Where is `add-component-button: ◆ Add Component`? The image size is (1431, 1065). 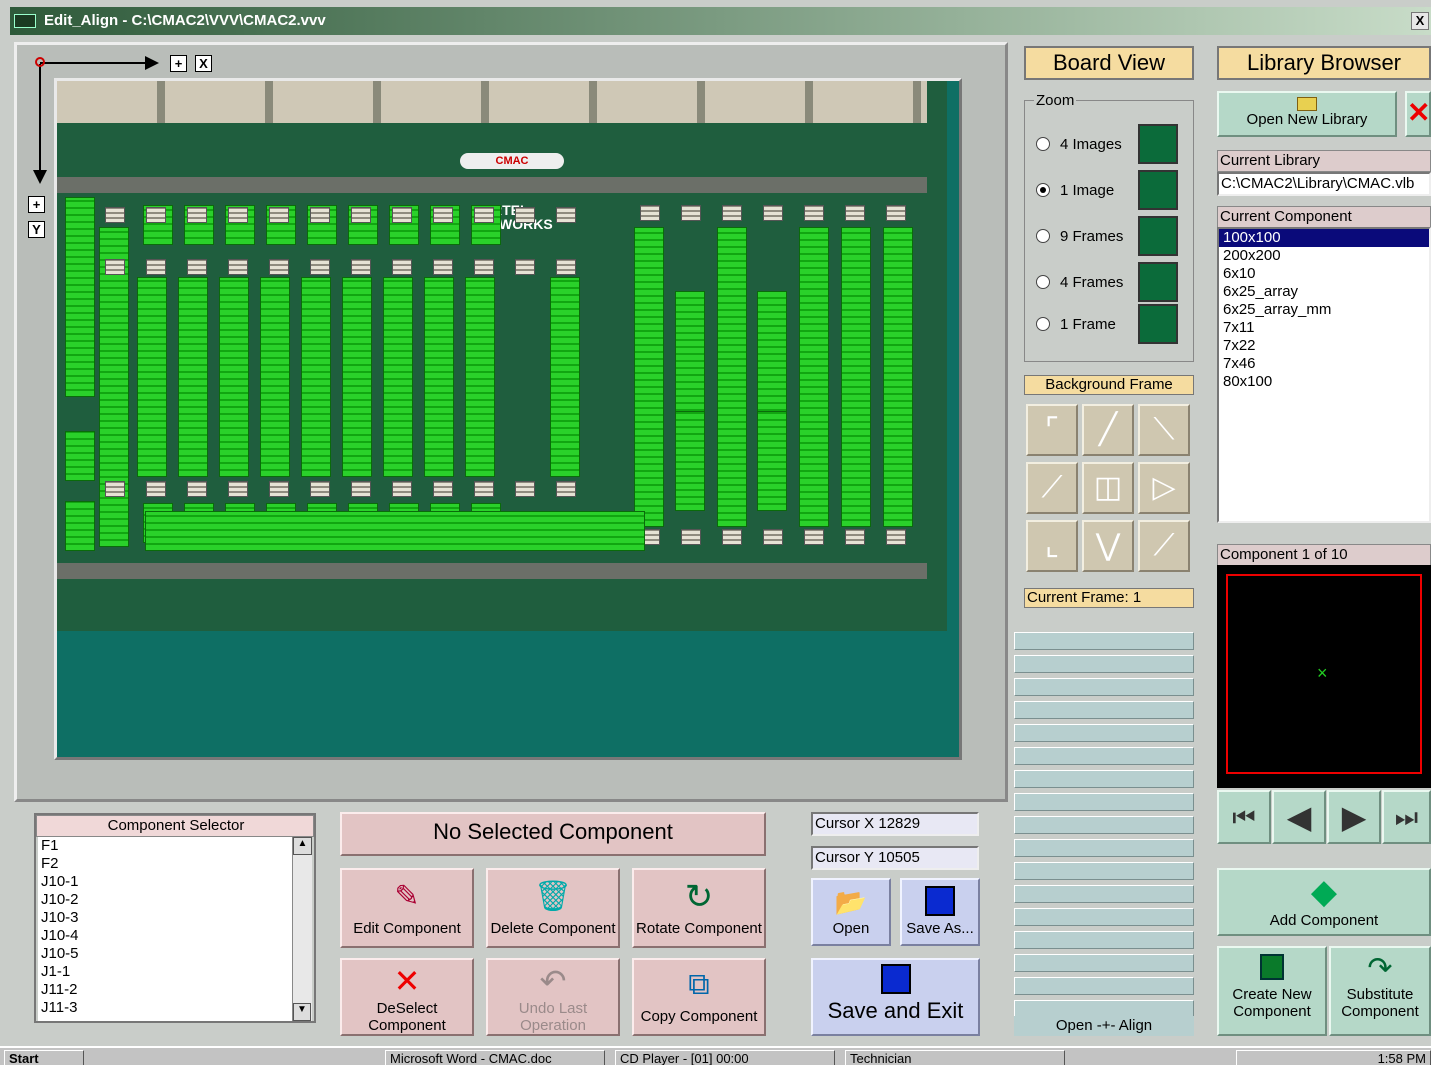
add-component-button: ◆ Add Component is located at coordinates (1324, 902).